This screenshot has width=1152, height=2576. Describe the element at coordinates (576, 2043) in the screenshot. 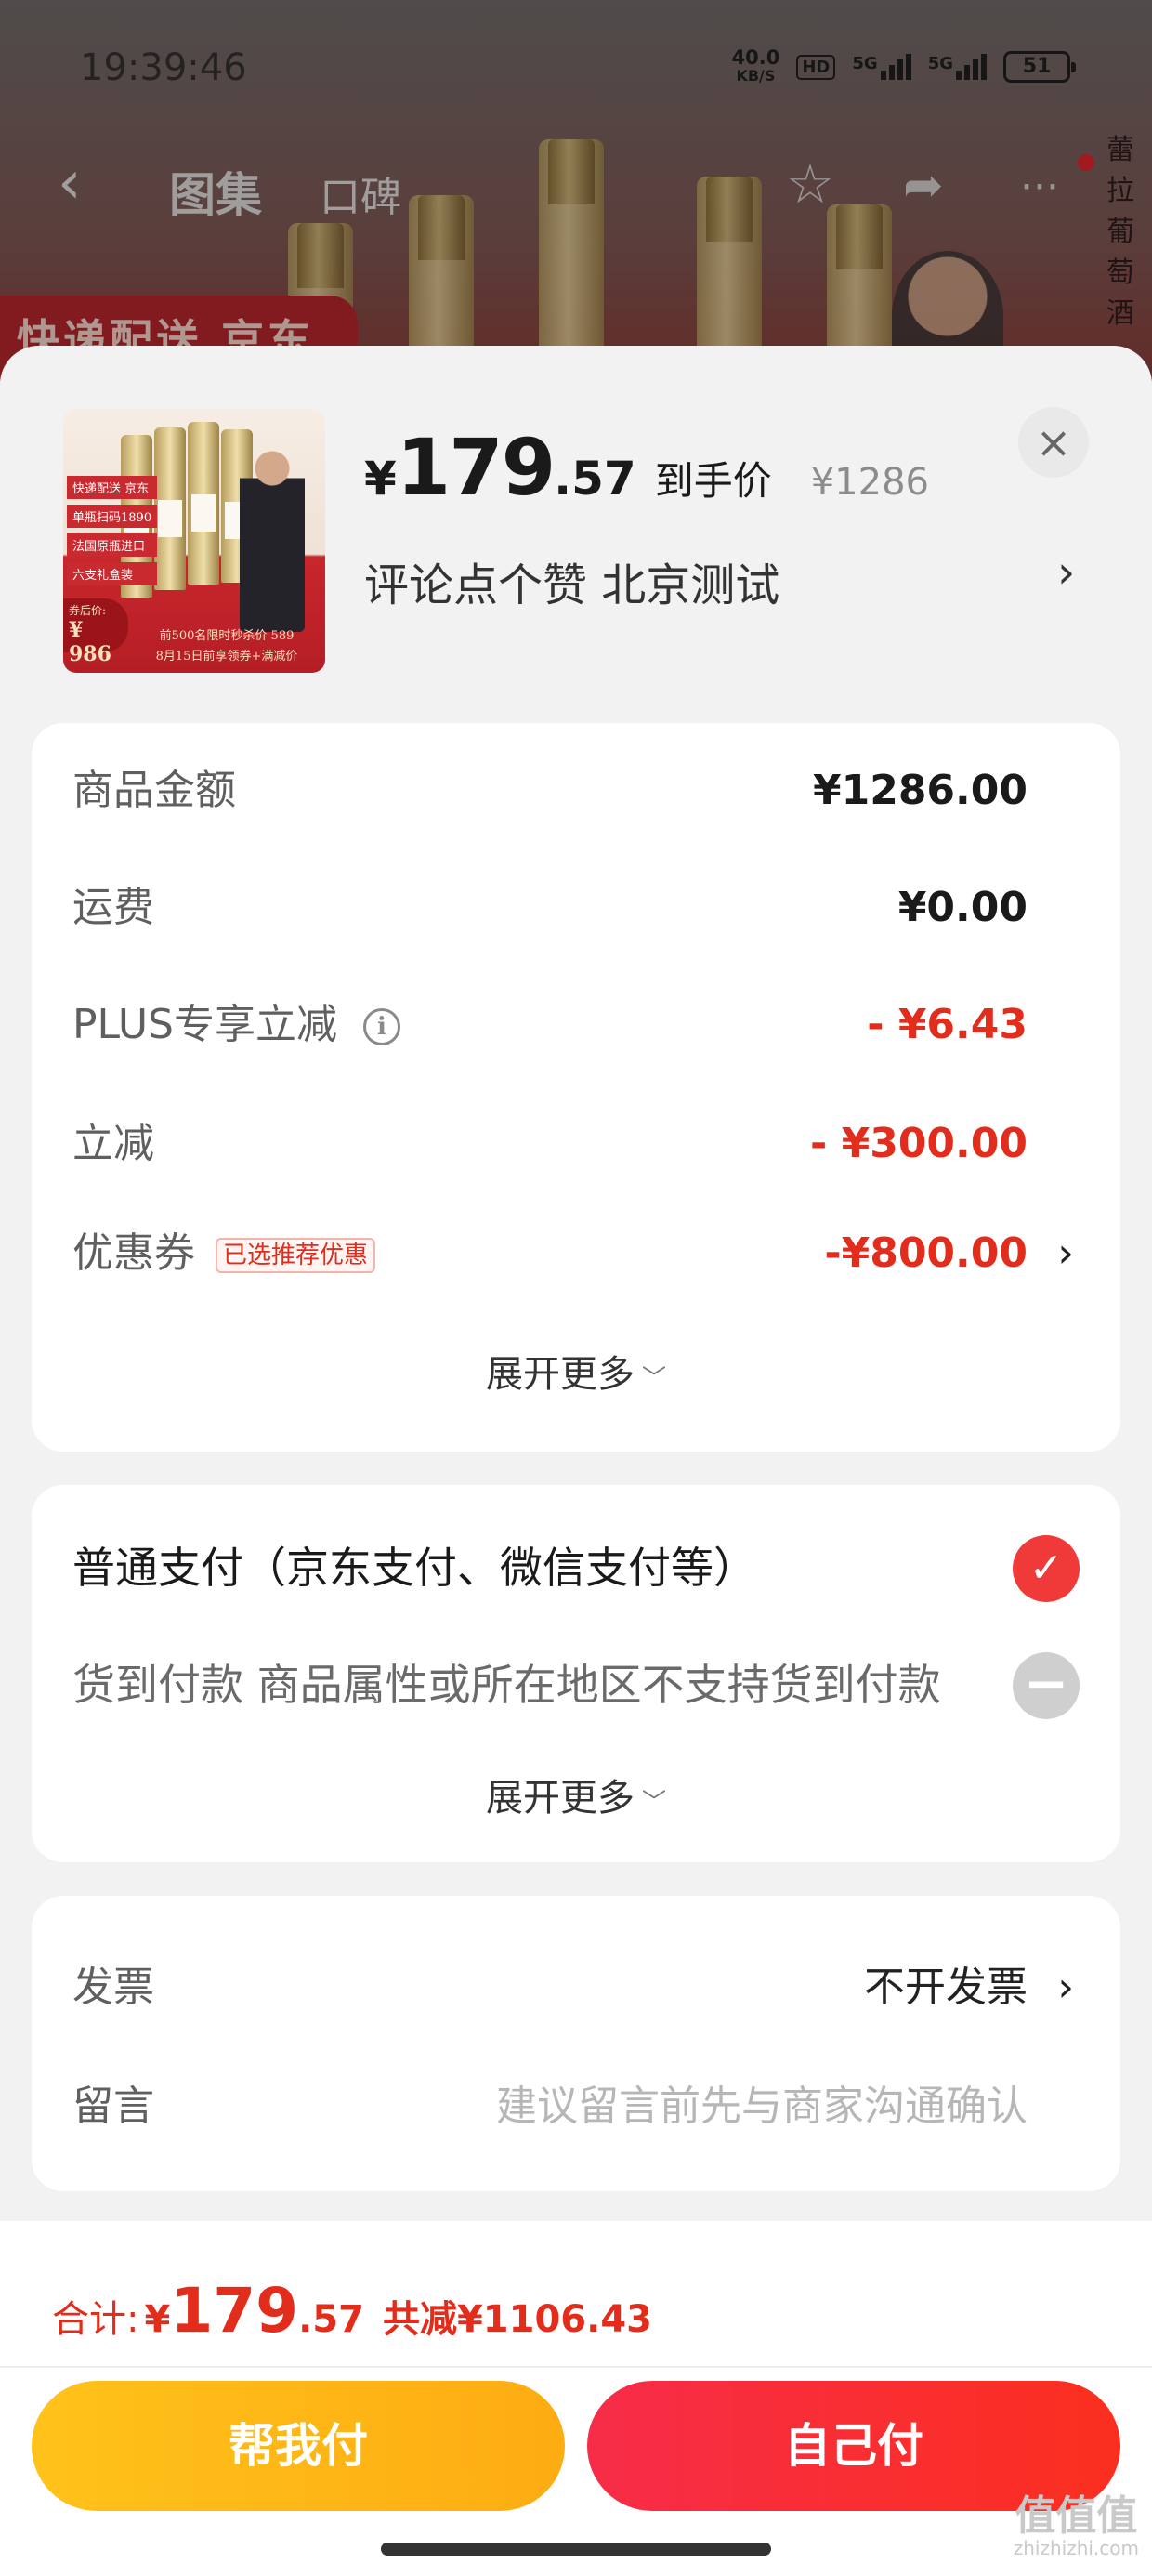

I see `invoice-message-card: 发票 不开发票 › 留言 建议留言前先与商家沟通确认` at that location.